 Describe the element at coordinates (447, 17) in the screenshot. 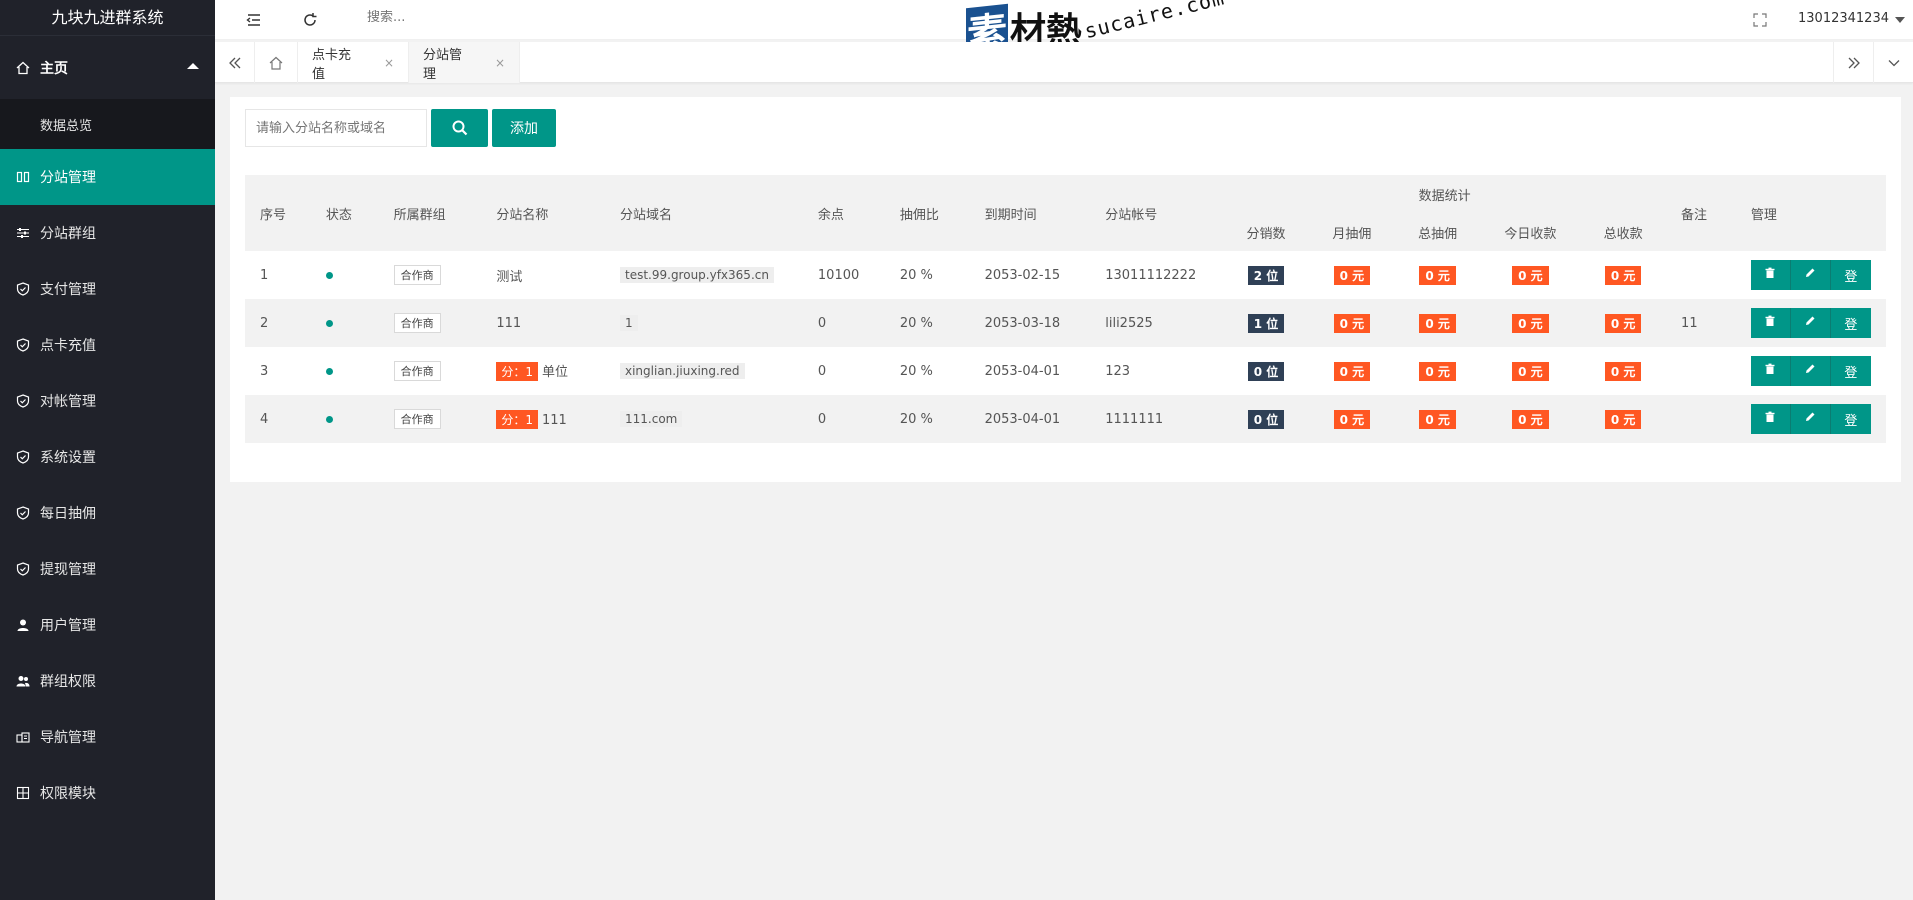

I see `header-search-input` at that location.